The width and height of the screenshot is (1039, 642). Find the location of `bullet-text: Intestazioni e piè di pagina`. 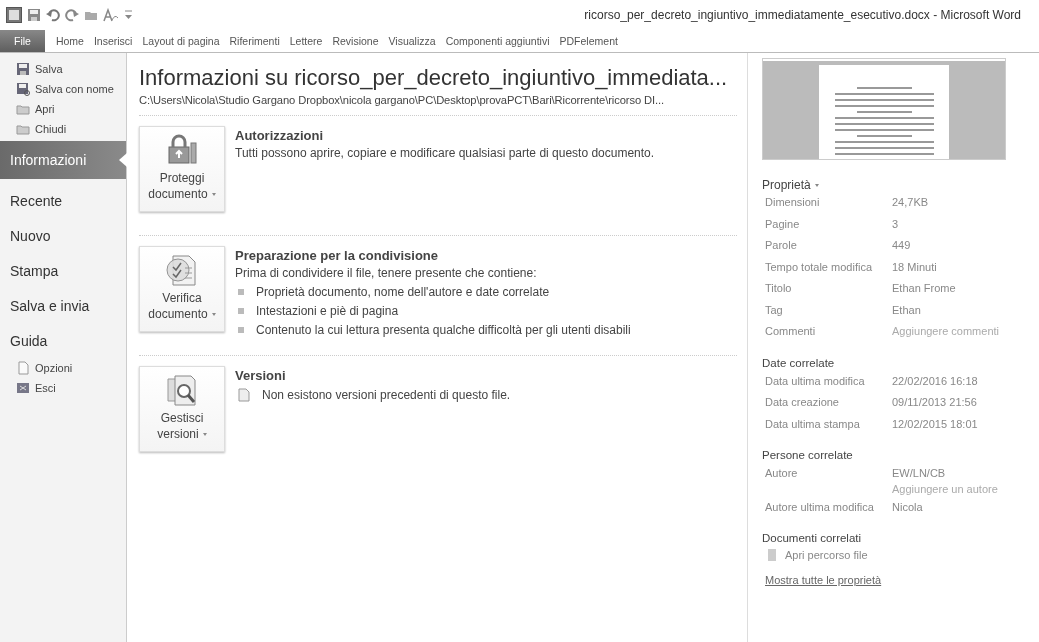

bullet-text: Intestazioni e piè di pagina is located at coordinates (327, 311).